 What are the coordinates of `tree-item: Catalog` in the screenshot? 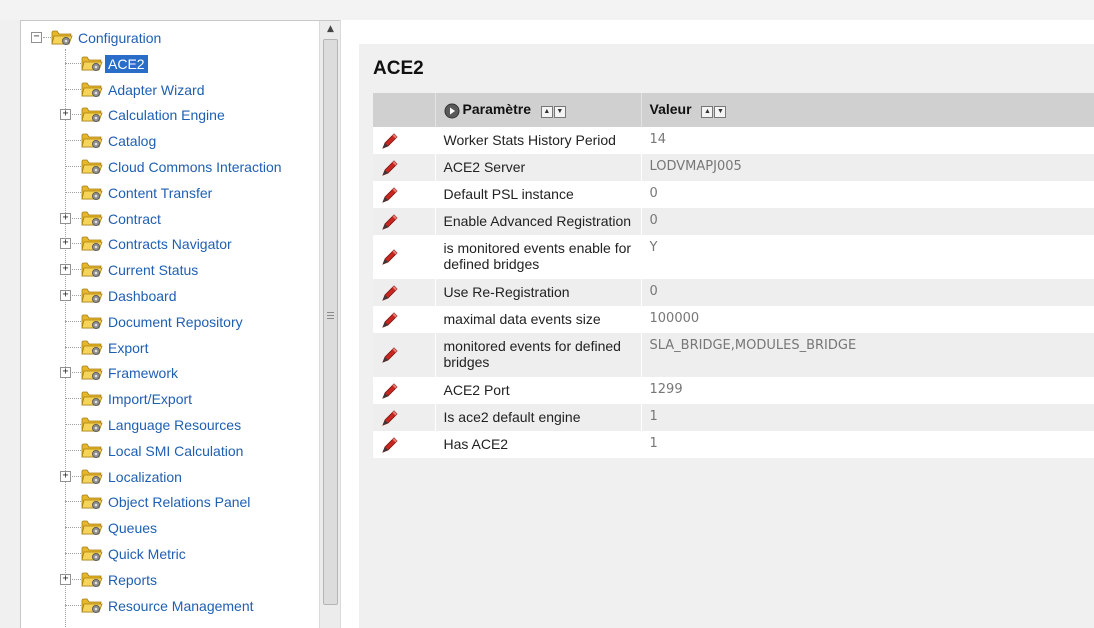 It's located at (170, 141).